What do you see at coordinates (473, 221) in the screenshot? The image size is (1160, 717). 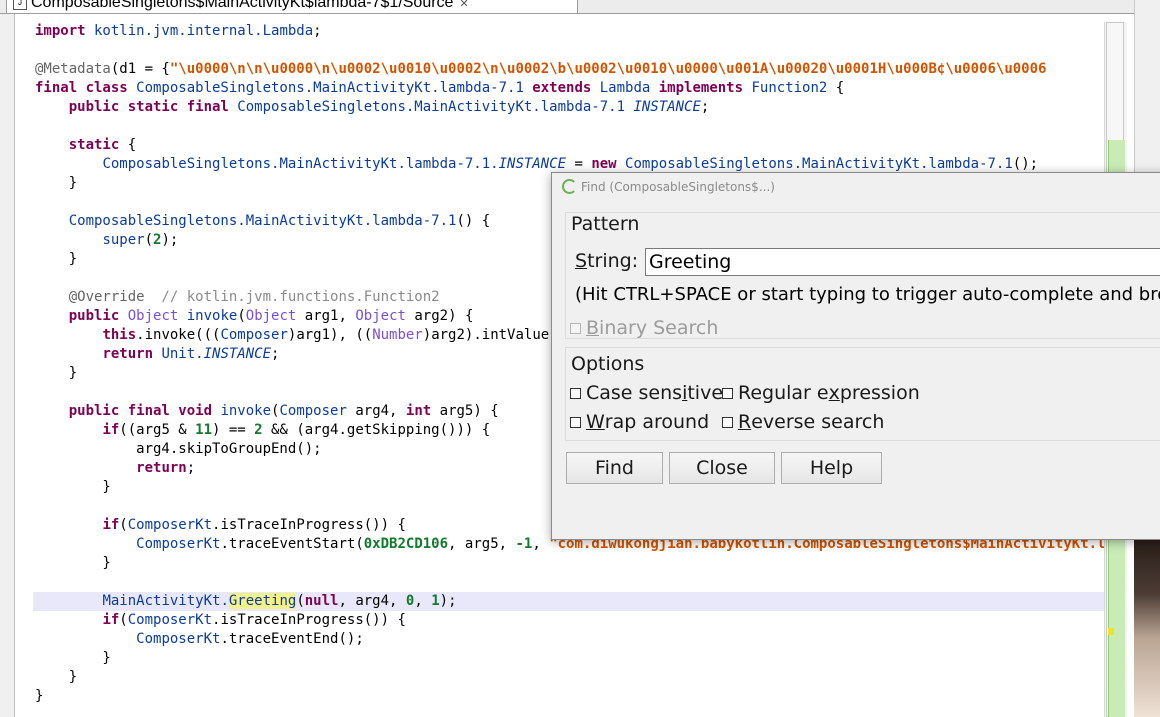 I see `code-token: () {` at bounding box center [473, 221].